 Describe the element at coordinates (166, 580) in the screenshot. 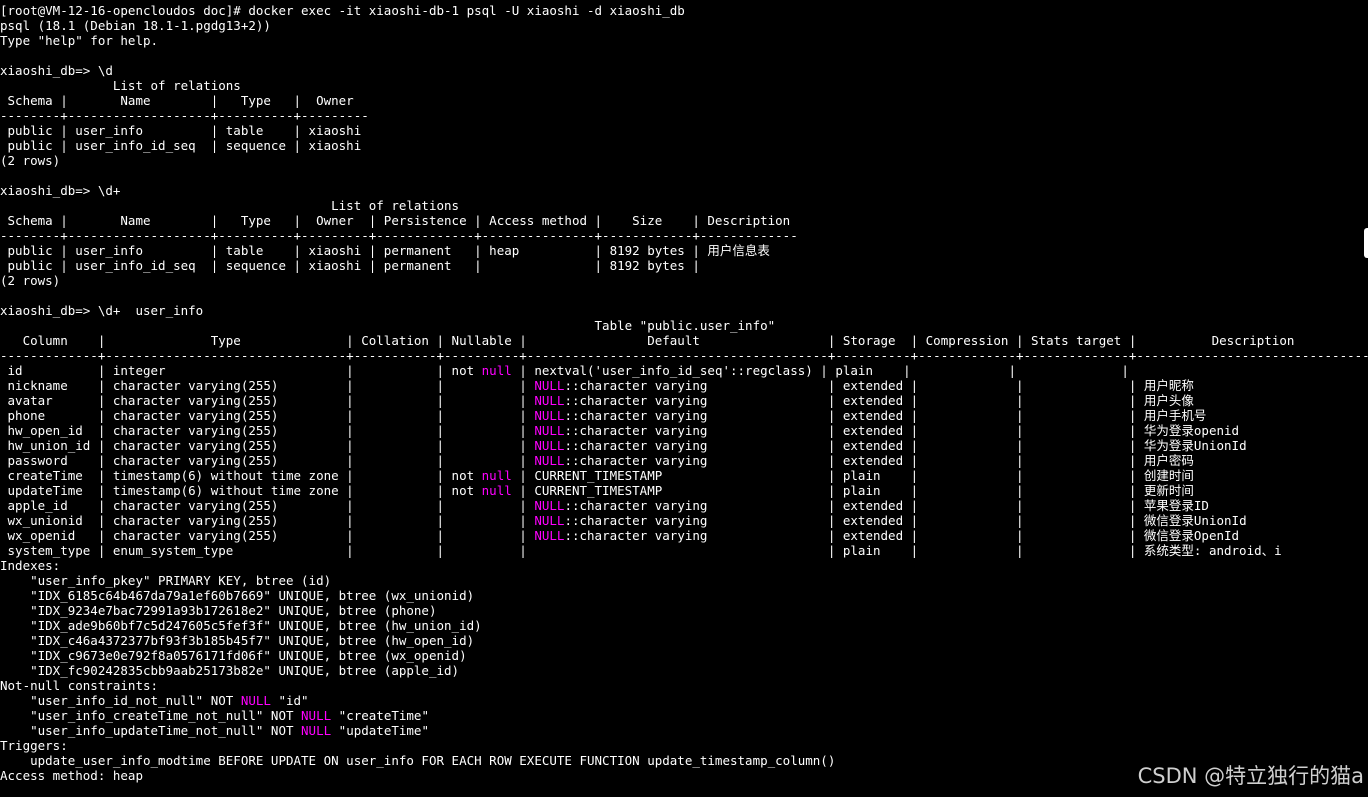

I see `terminal-text: "user_info_pkey" PRIMARY KEY, btree (id)` at that location.